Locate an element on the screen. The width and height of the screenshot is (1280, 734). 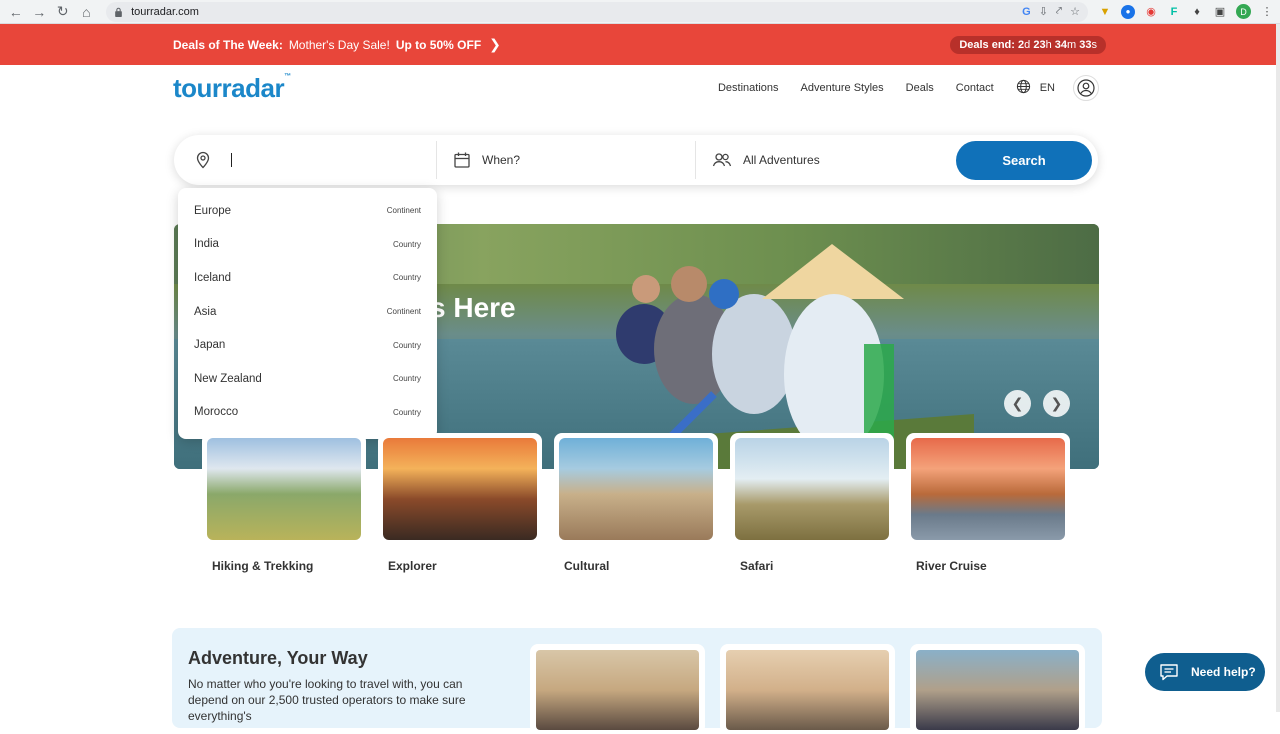
star-icon: ☆ is located at coordinates (1075, 11).